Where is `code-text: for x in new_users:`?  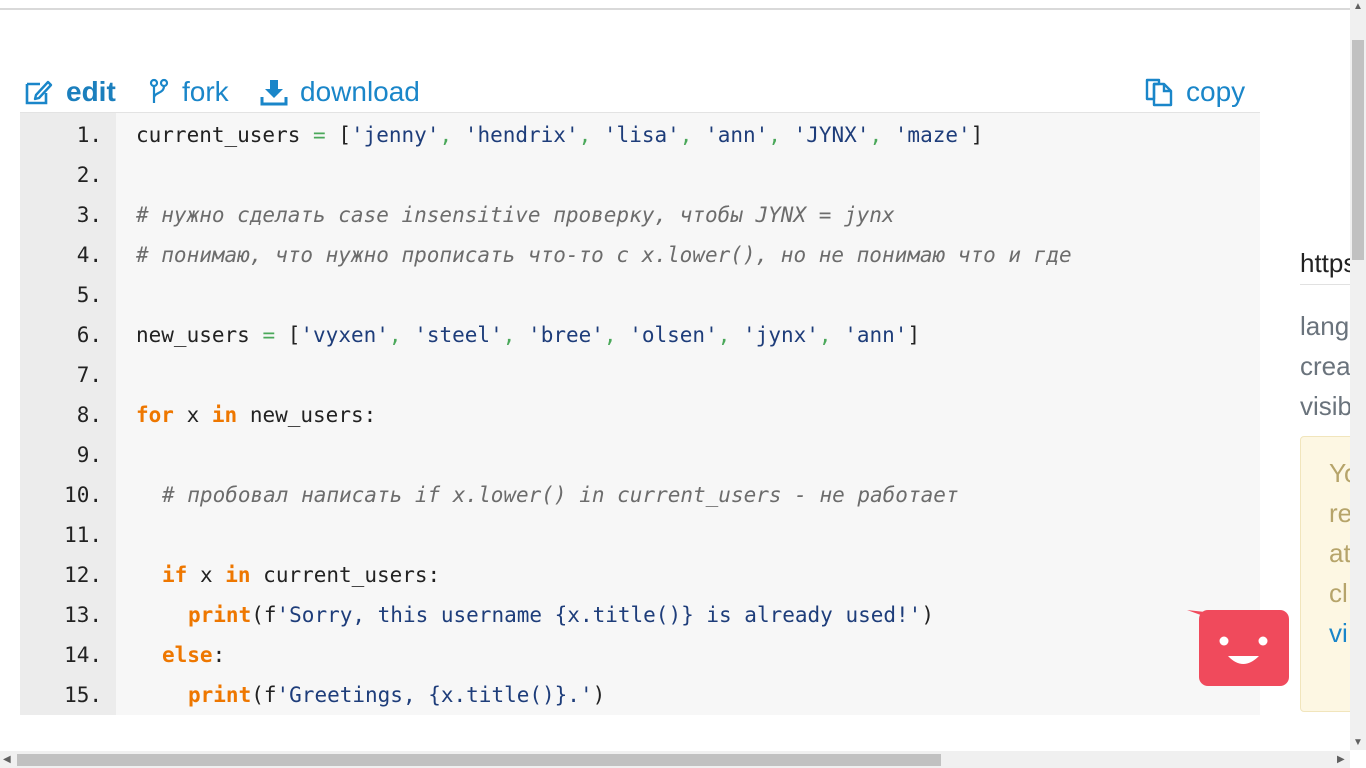
code-text: for x in new_users: is located at coordinates (256, 415).